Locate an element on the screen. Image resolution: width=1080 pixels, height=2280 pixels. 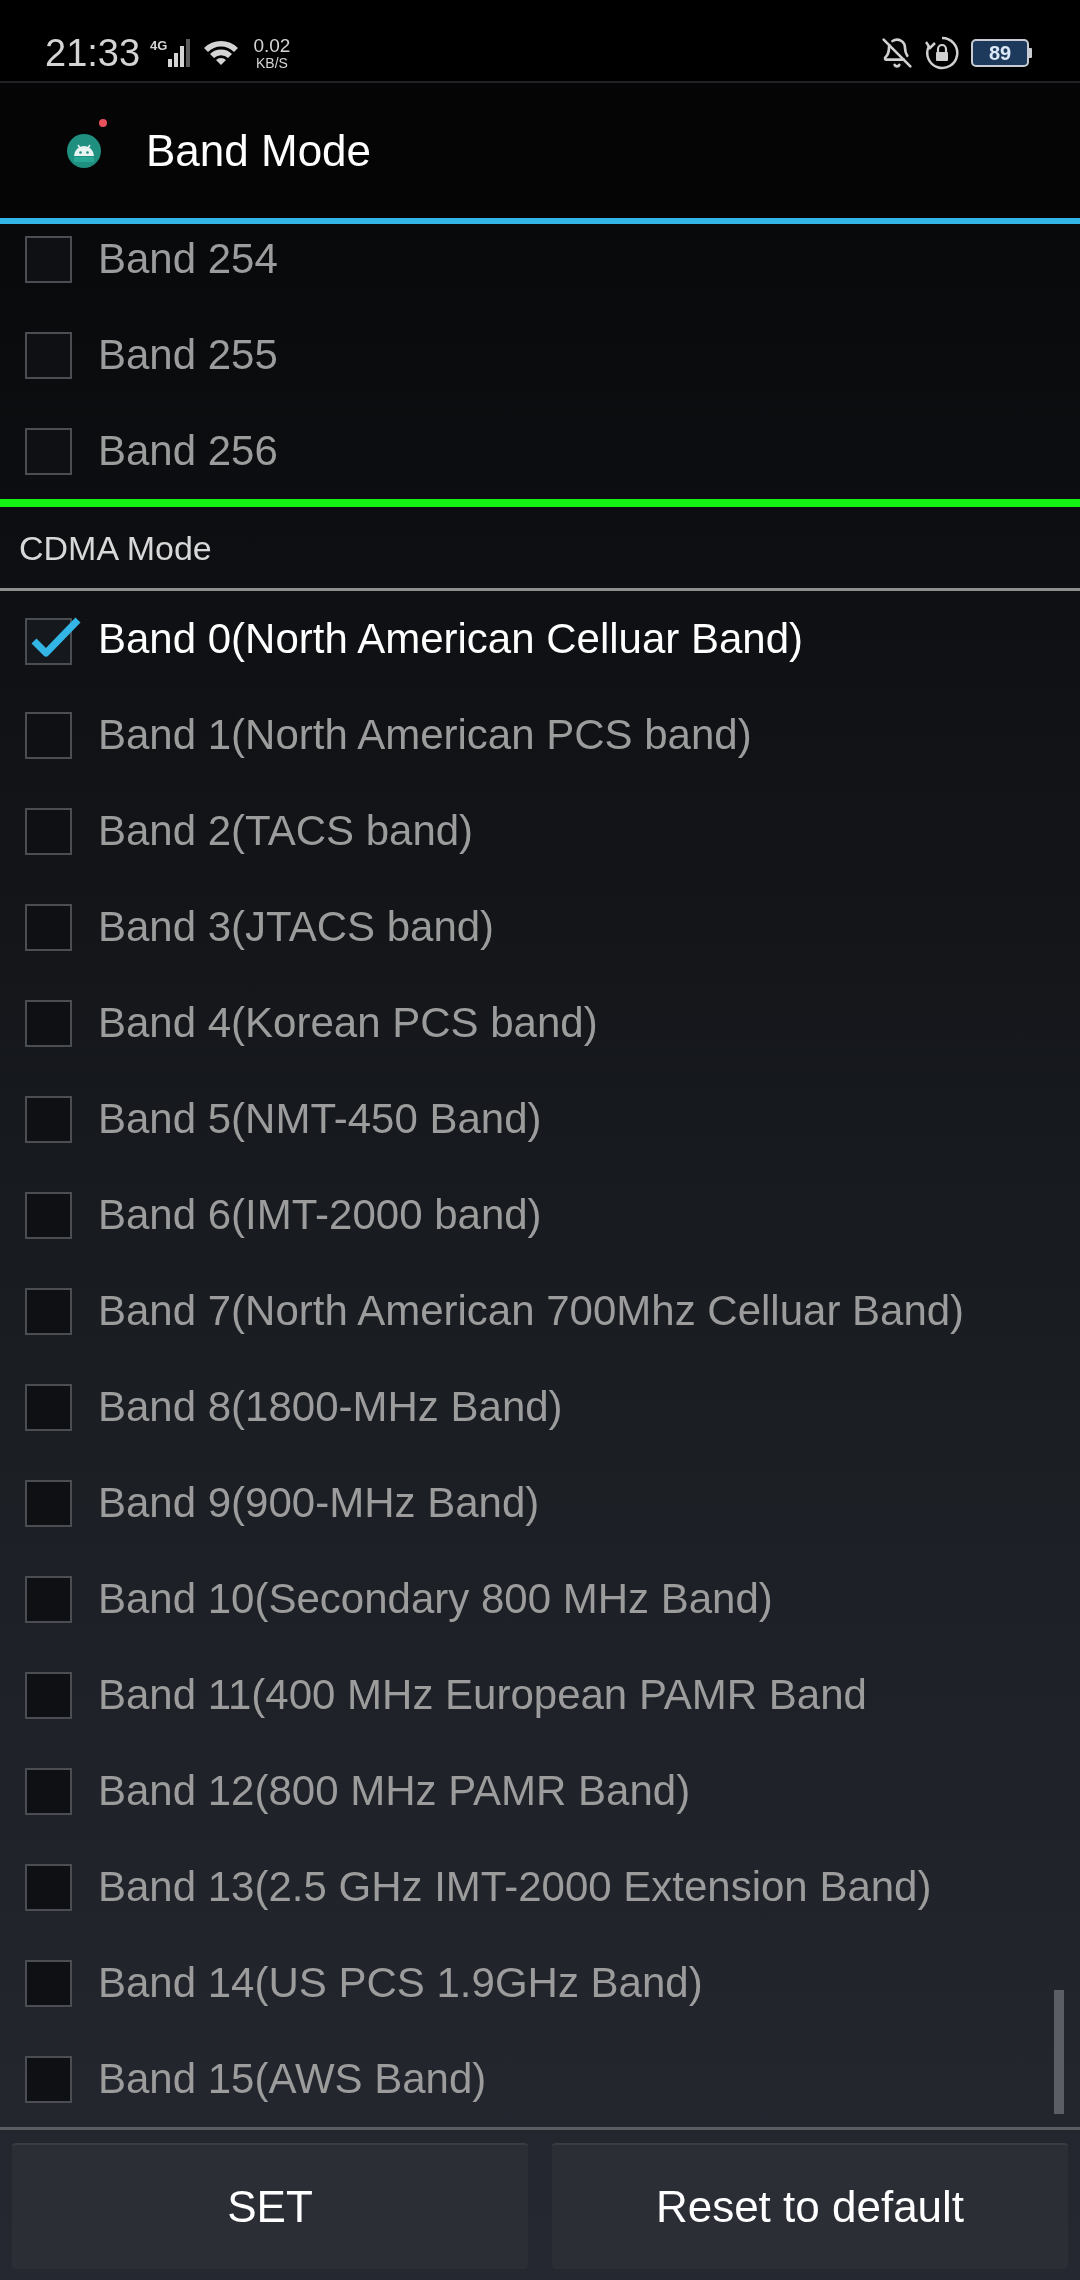
band-label: Band 256 is located at coordinates (188, 451).